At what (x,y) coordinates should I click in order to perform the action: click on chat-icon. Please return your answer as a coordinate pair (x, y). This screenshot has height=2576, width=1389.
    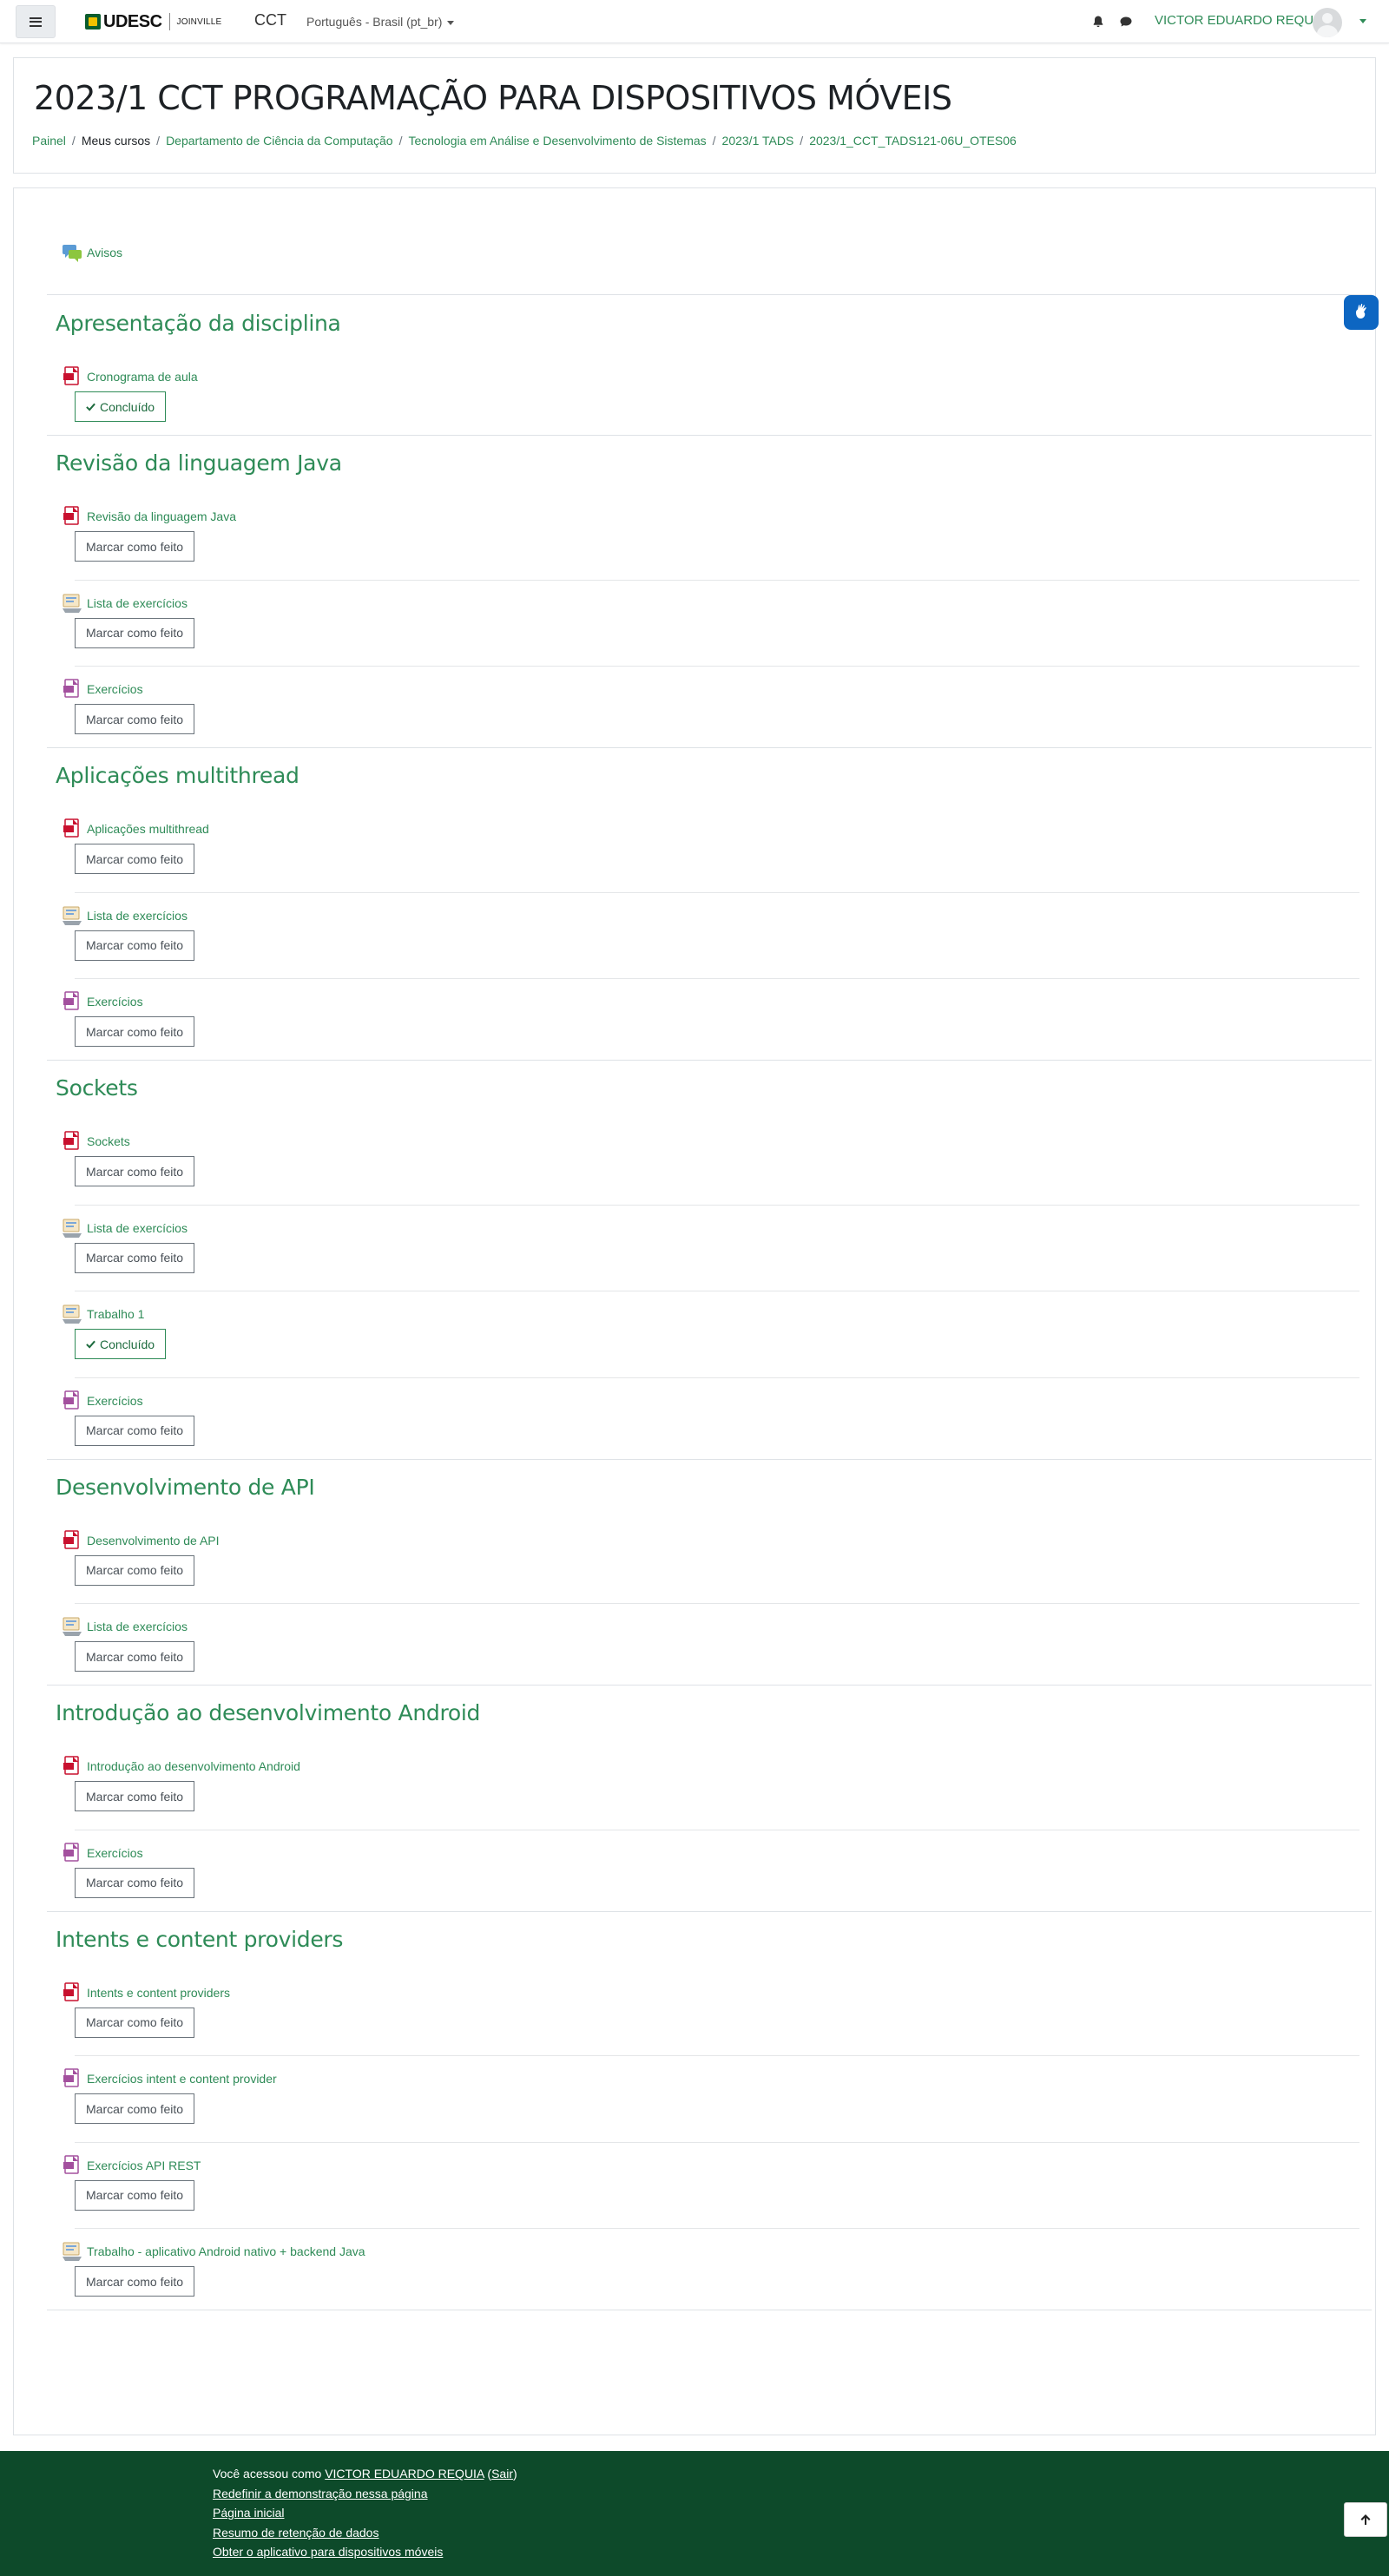
    Looking at the image, I should click on (1126, 22).